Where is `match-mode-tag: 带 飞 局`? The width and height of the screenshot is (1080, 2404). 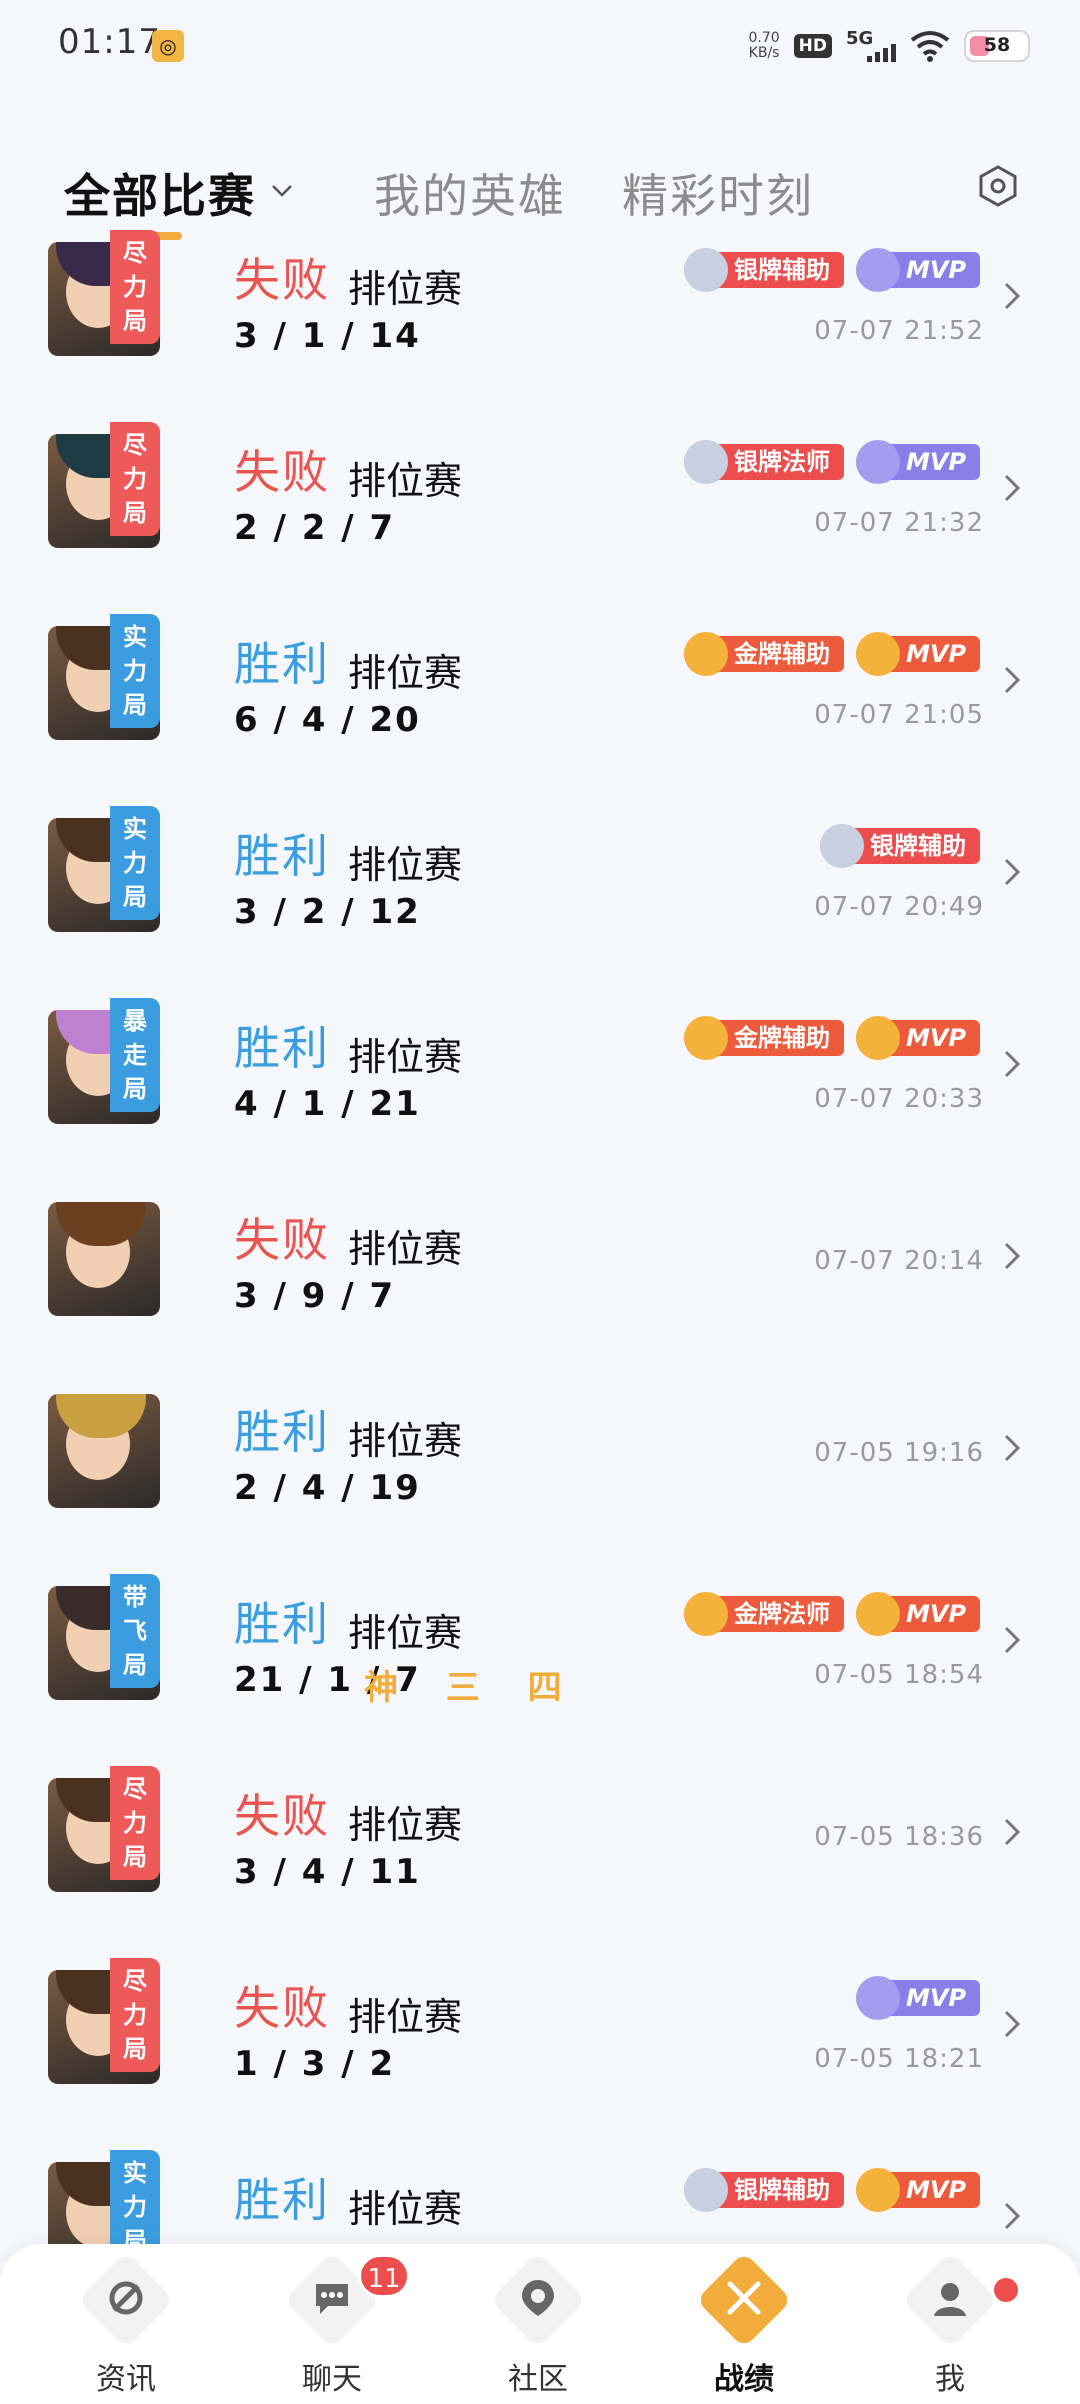
match-mode-tag: 带 飞 局 is located at coordinates (135, 1631).